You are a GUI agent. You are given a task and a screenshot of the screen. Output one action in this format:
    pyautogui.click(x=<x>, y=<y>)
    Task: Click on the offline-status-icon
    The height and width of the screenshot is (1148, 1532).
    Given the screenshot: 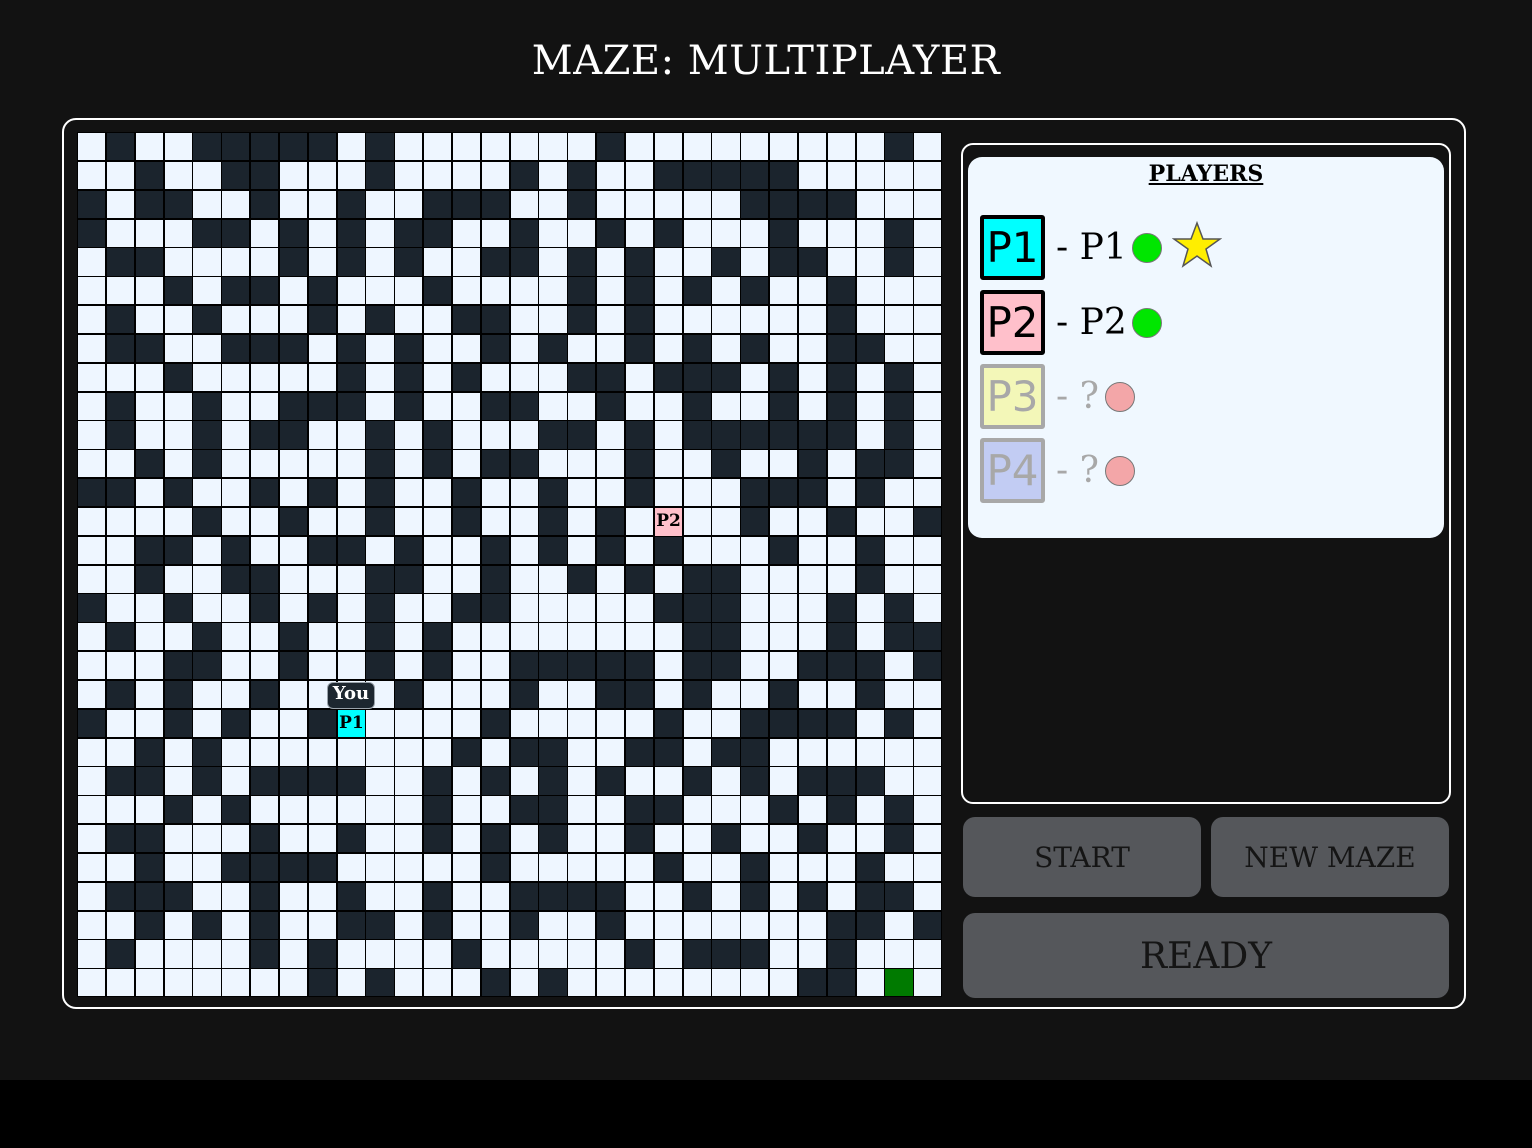 What is the action you would take?
    pyautogui.click(x=1120, y=471)
    